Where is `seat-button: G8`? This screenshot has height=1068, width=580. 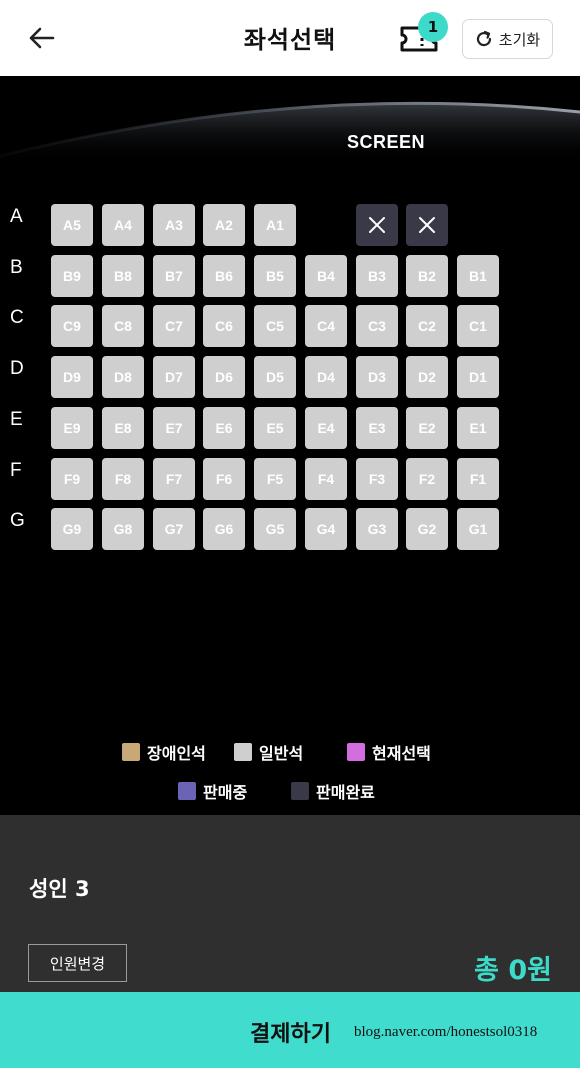
seat-button: G8 is located at coordinates (123, 529).